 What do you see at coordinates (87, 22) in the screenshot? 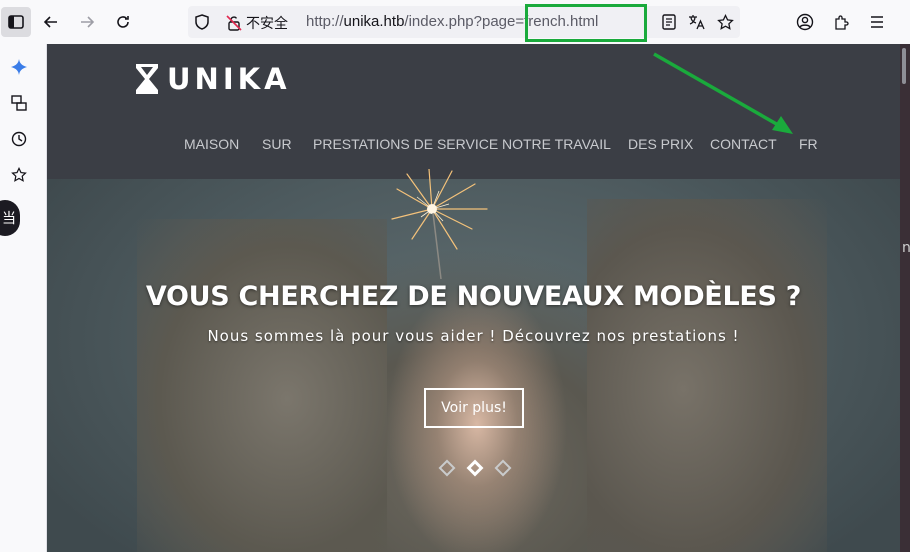
I see `forward-arrow-icon` at bounding box center [87, 22].